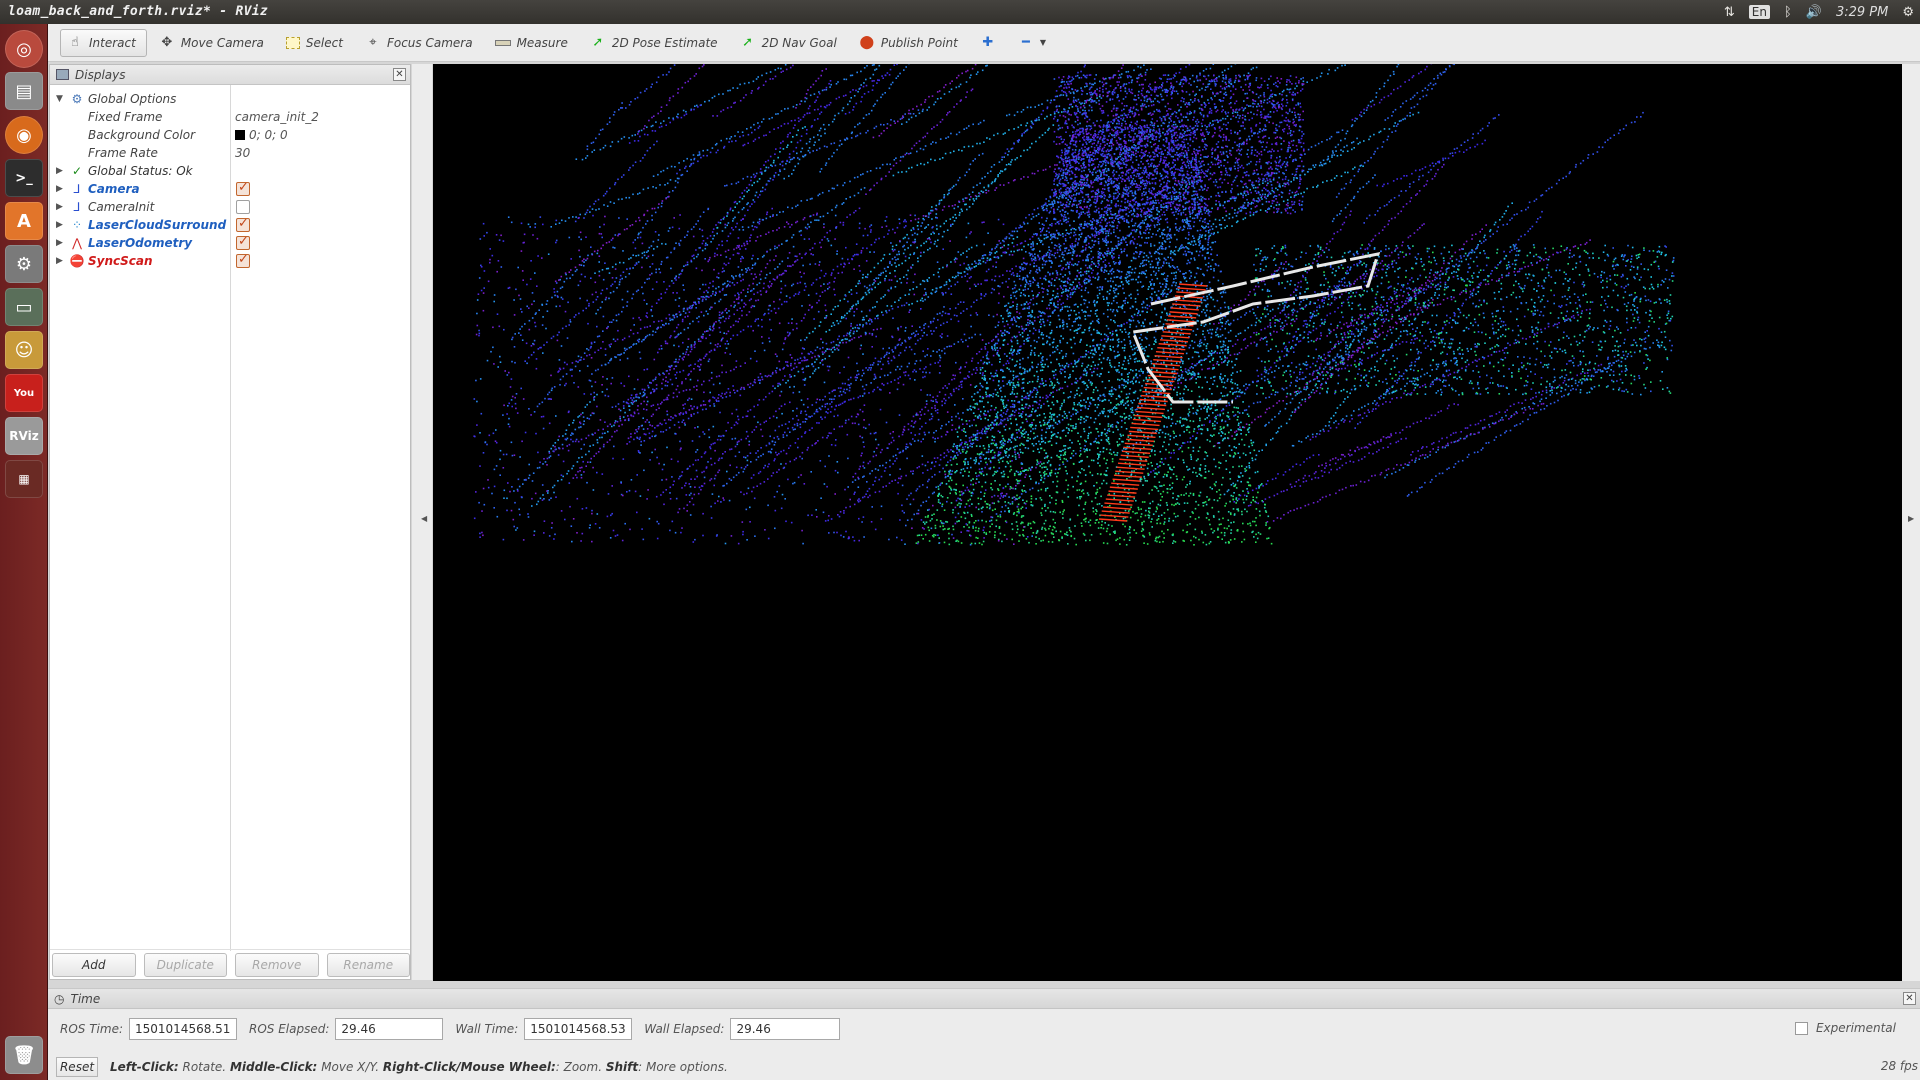 The height and width of the screenshot is (1080, 1920). What do you see at coordinates (1814, 12) in the screenshot?
I see `volume-icon: 🔊` at bounding box center [1814, 12].